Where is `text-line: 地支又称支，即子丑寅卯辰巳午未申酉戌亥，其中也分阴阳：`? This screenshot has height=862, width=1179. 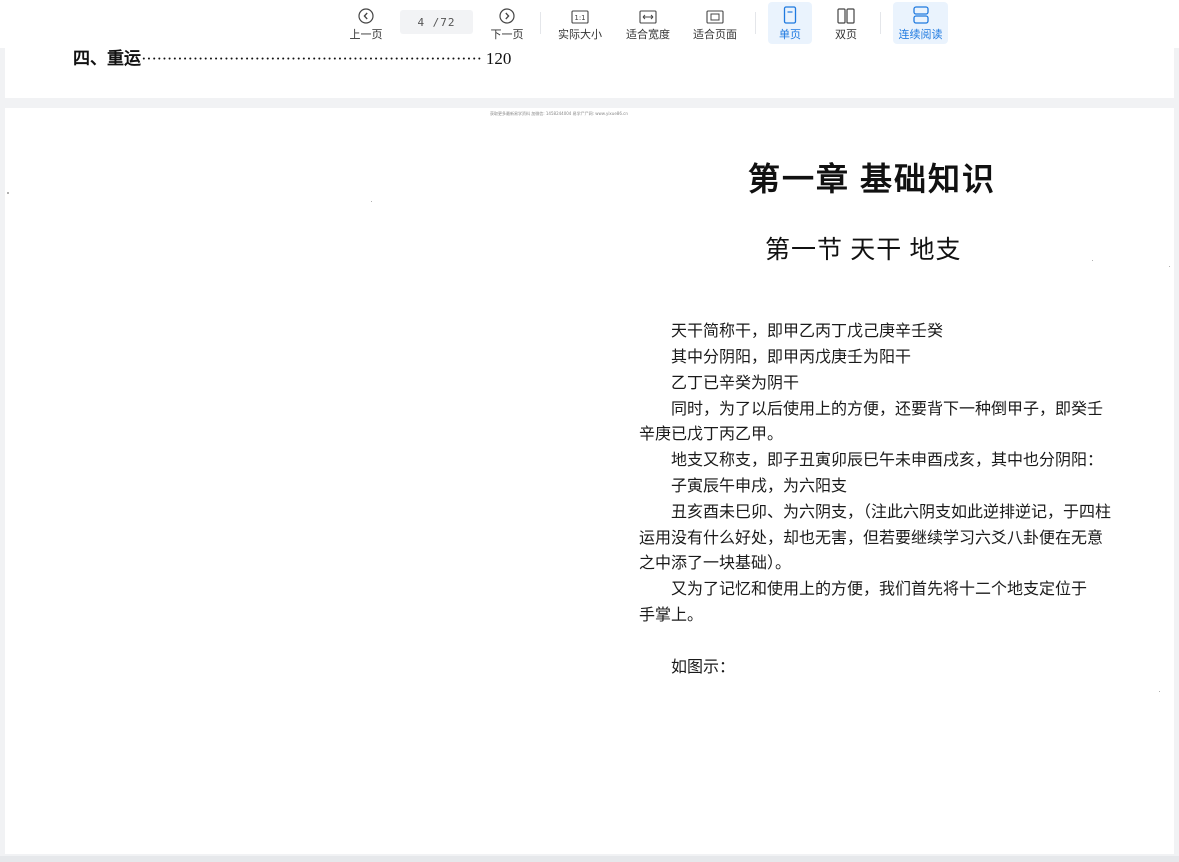 text-line: 地支又称支，即子丑寅卯辰巳午未申酉戌亥，其中也分阴阳： is located at coordinates (887, 460).